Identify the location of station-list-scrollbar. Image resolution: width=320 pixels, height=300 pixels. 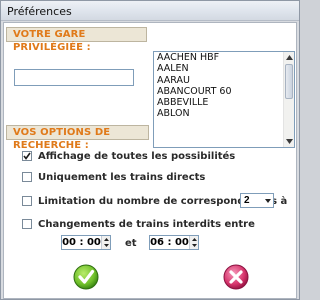
(288, 99).